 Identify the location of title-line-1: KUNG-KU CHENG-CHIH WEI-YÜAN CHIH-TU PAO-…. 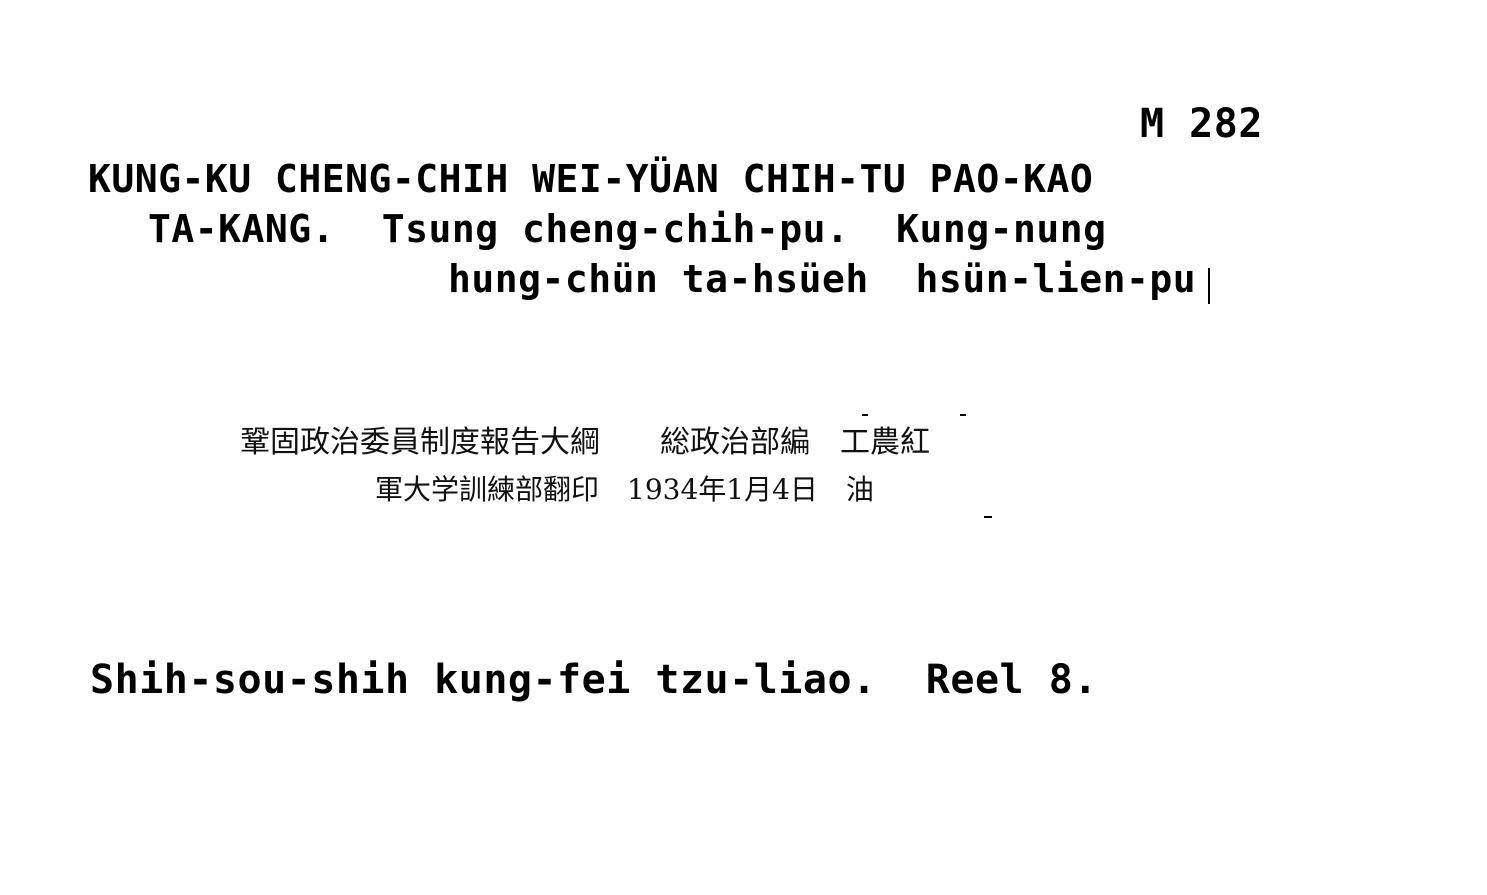
(591, 179).